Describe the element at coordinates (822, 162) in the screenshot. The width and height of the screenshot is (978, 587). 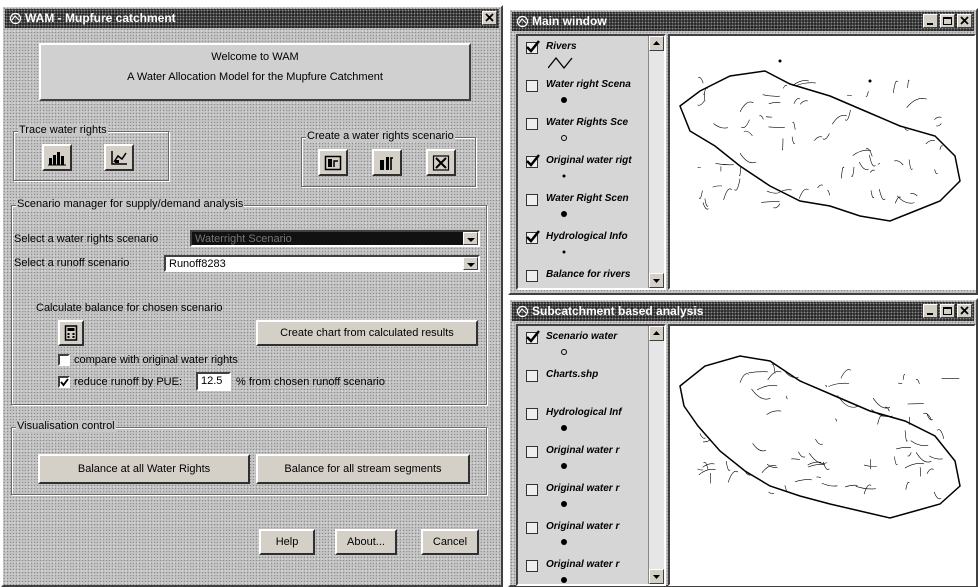
I see `main-map-view` at that location.